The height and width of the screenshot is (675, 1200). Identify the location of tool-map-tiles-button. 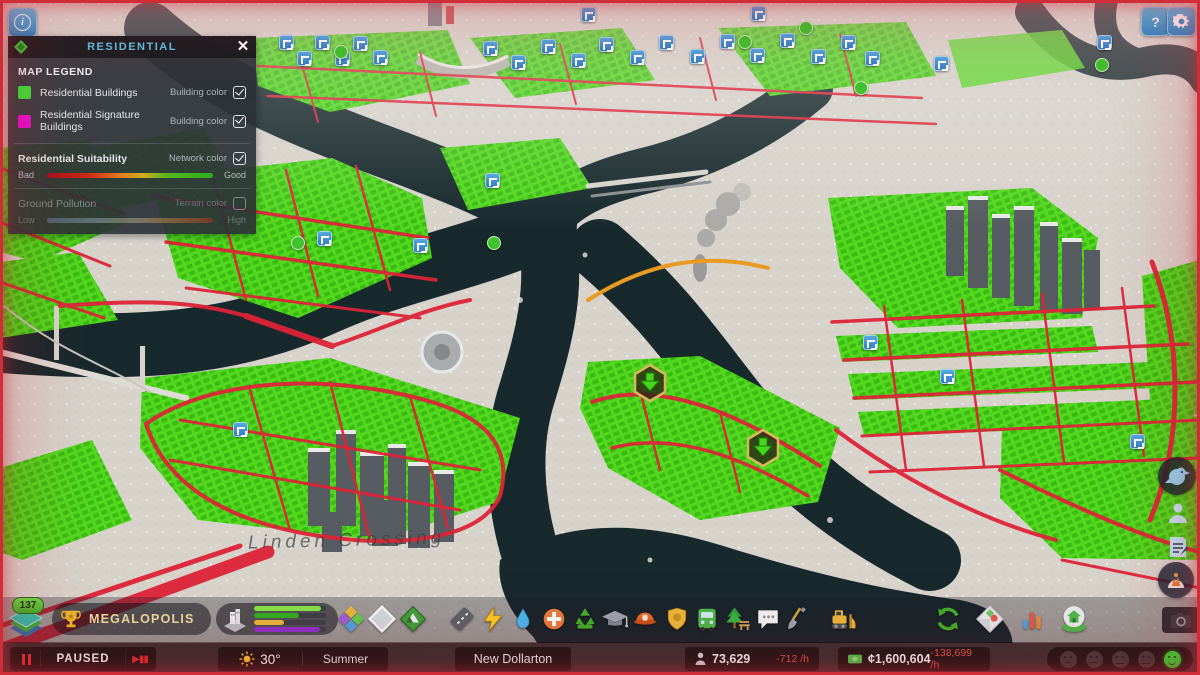
(990, 619).